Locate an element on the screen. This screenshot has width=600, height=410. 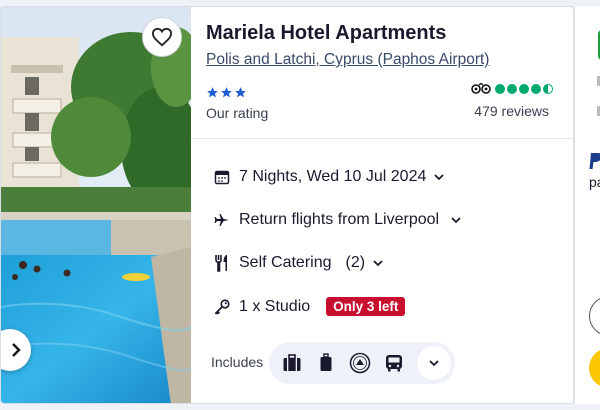
payment-text: pa is located at coordinates (594, 182).